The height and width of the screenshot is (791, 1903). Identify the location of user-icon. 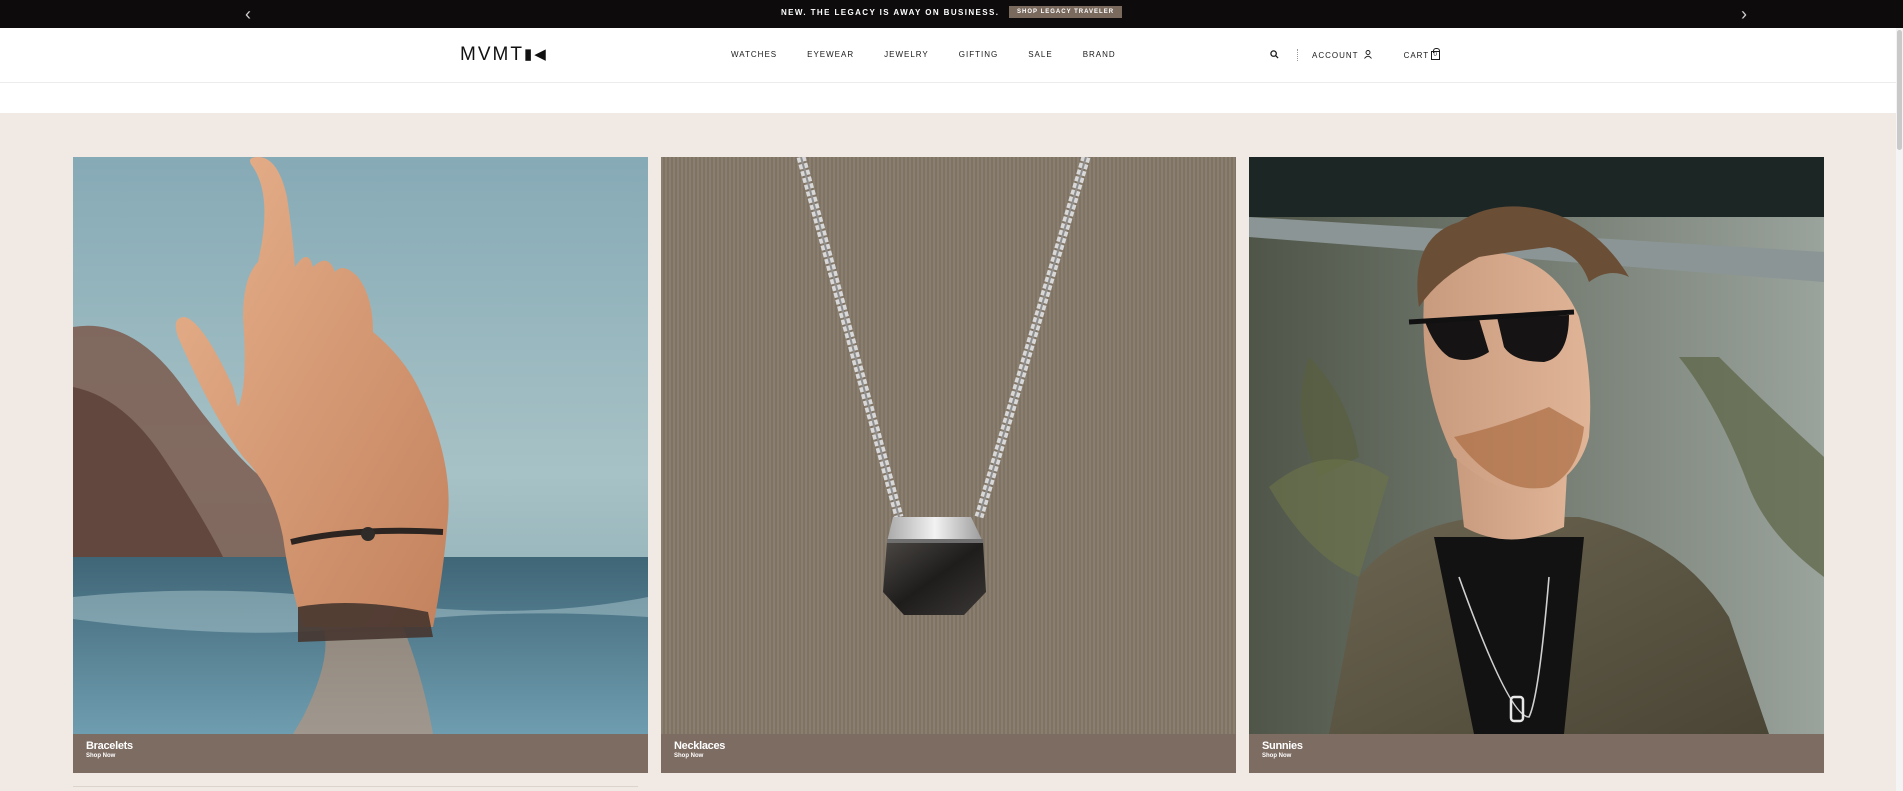
(1367, 55).